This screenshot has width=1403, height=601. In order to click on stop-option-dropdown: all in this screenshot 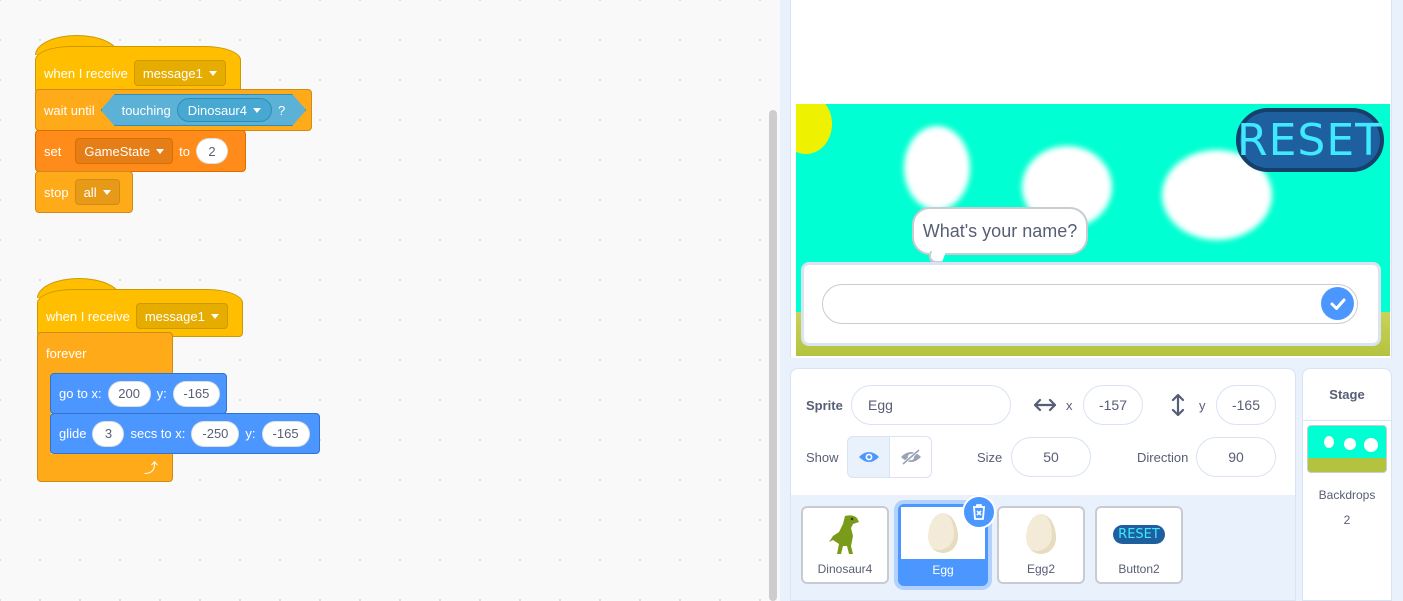, I will do `click(97, 192)`.